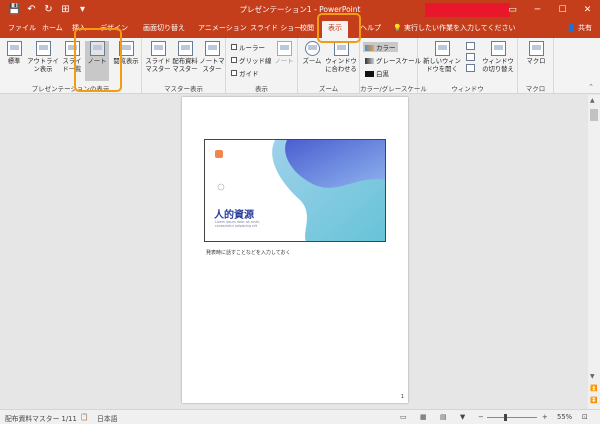  Describe the element at coordinates (512, 10) in the screenshot. I see `ribbon-display-icon: ▭` at that location.